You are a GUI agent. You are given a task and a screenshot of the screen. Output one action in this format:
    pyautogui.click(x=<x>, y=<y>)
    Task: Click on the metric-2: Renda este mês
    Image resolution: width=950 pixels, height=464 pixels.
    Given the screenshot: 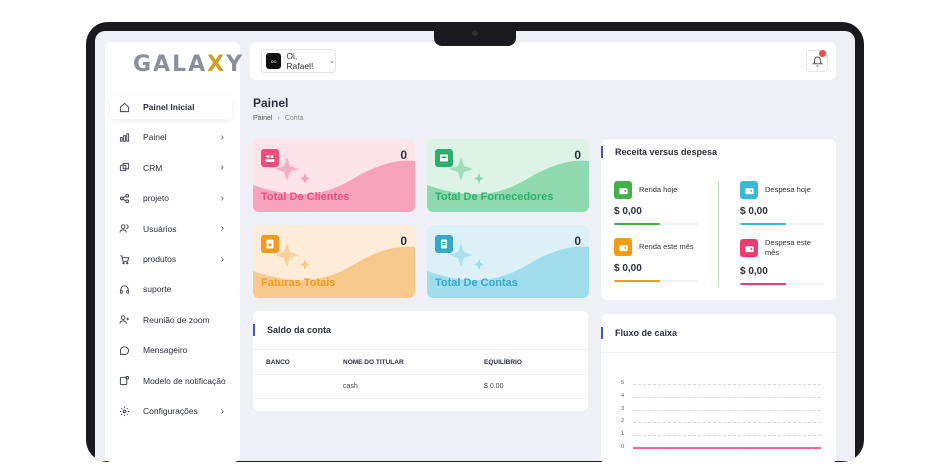 What is the action you would take?
    pyautogui.click(x=654, y=247)
    